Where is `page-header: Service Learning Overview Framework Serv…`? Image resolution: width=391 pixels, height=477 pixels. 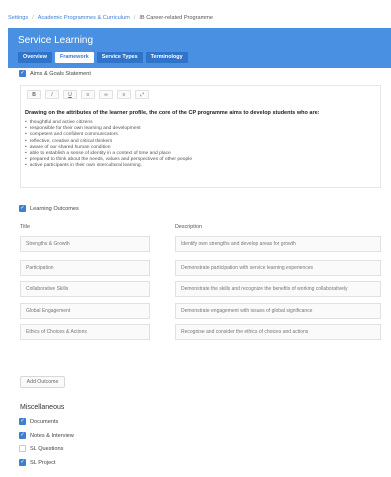 page-header: Service Learning Overview Framework Serv… is located at coordinates (199, 48).